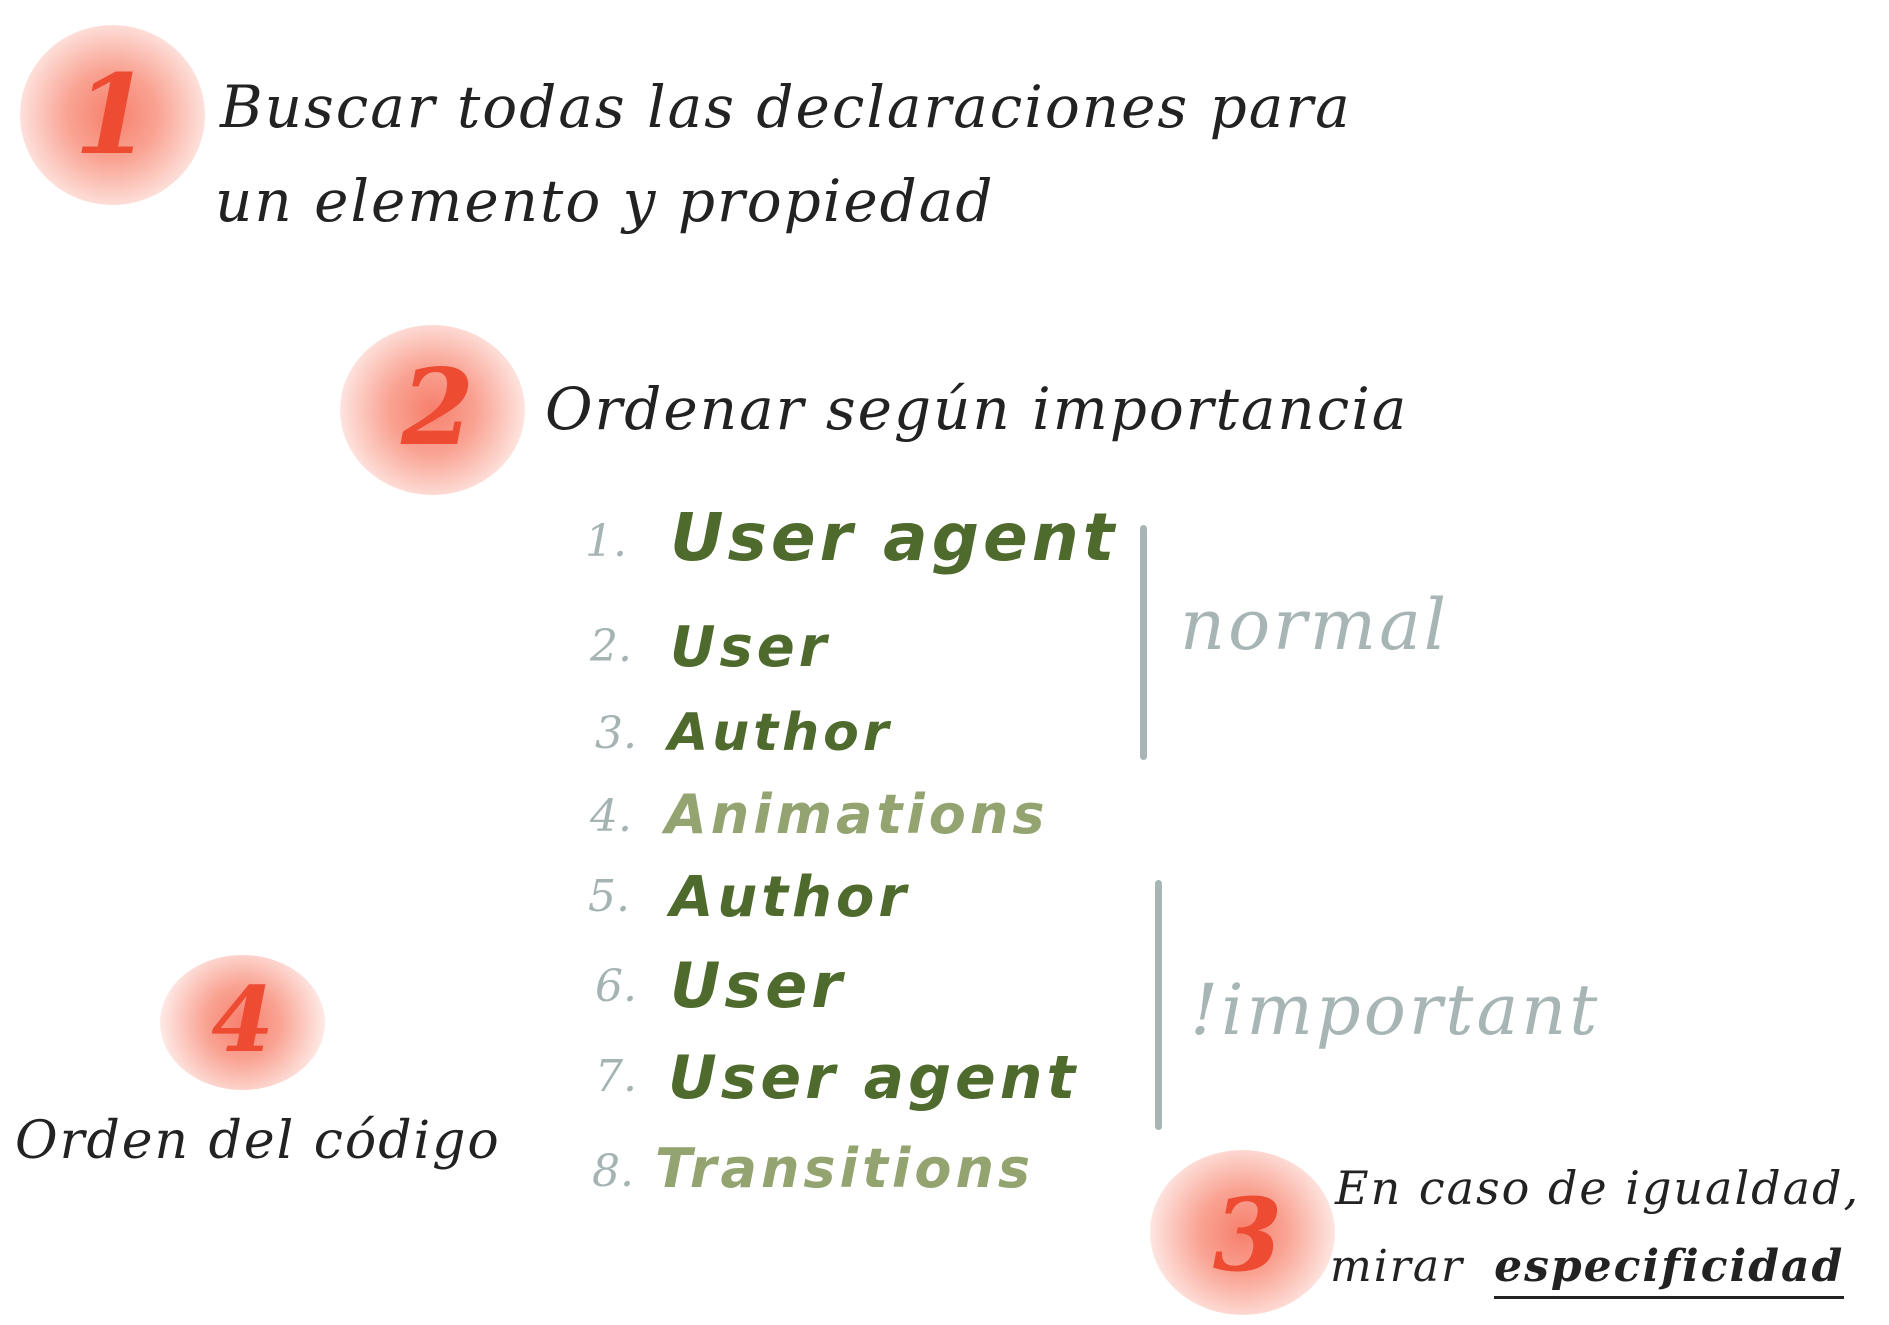 The image size is (1889, 1325). What do you see at coordinates (1158, 1005) in the screenshot?
I see `important-group-bracket` at bounding box center [1158, 1005].